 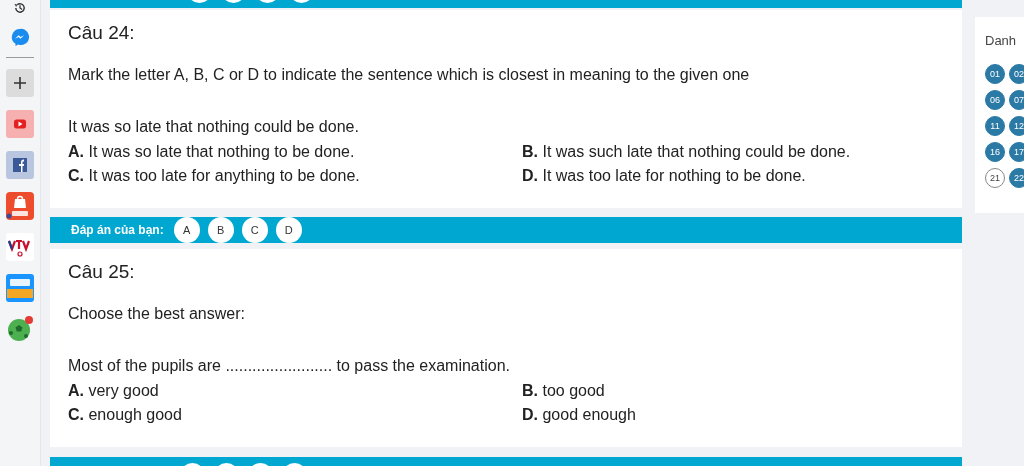 What do you see at coordinates (102, 272) in the screenshot?
I see `question-title: Câu 25:` at bounding box center [102, 272].